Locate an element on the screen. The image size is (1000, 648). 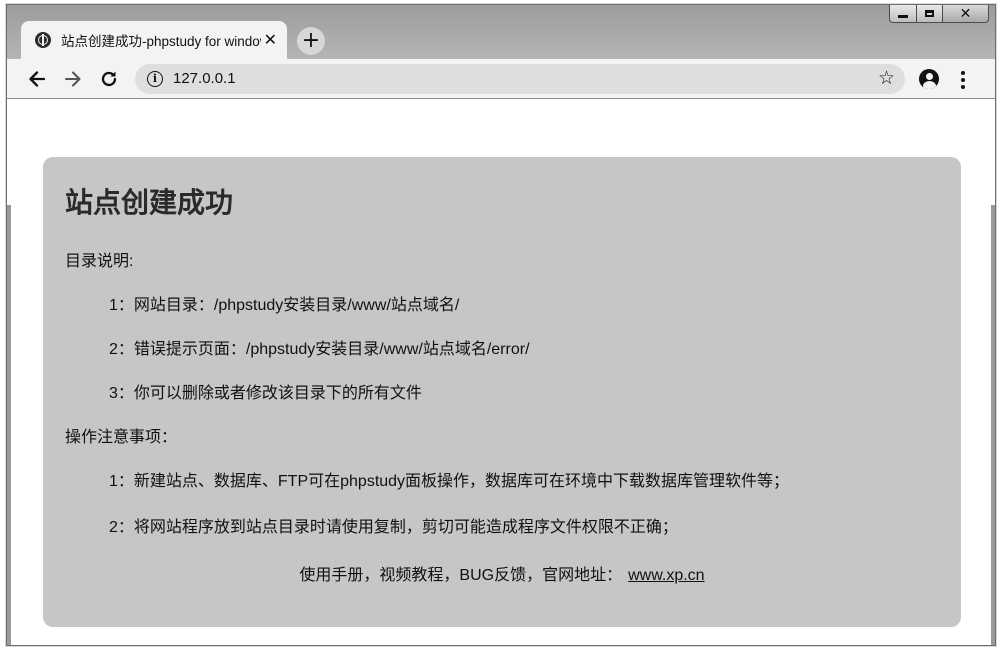
url-text: 127.0.0.1 is located at coordinates (204, 78).